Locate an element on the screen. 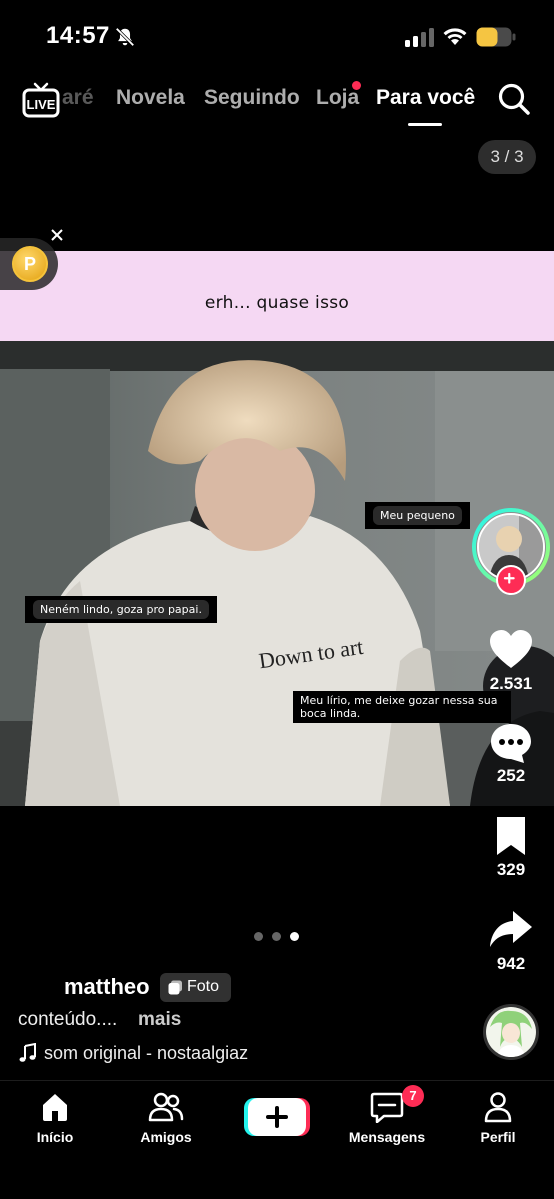 This screenshot has height=1199, width=554. tab-novela: Novela is located at coordinates (150, 98).